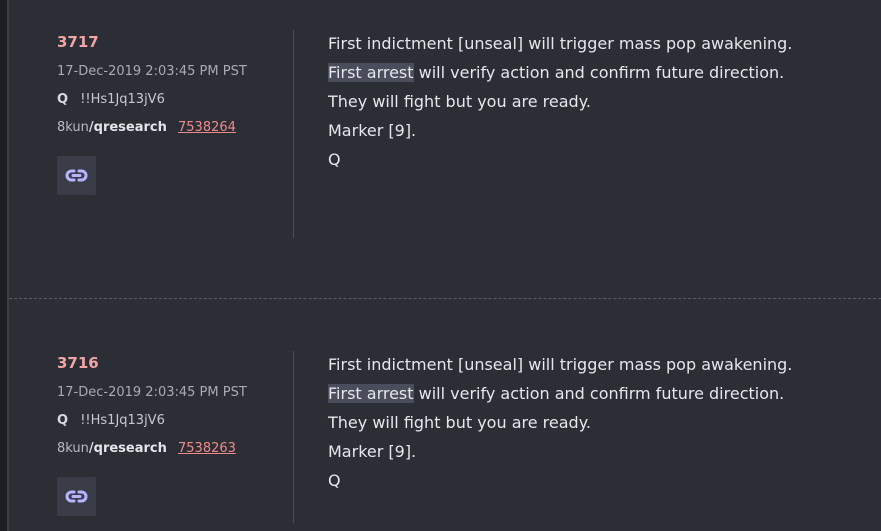 The image size is (881, 531). What do you see at coordinates (175, 449) in the screenshot?
I see `board-row: 8kun/qresearch 7538263` at bounding box center [175, 449].